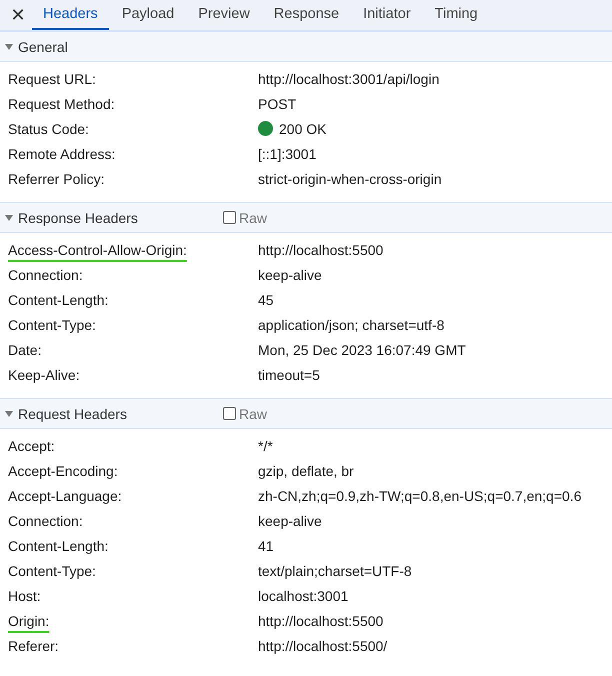 The height and width of the screenshot is (676, 612). Describe the element at coordinates (49, 128) in the screenshot. I see `header-name: Status Code:` at that location.